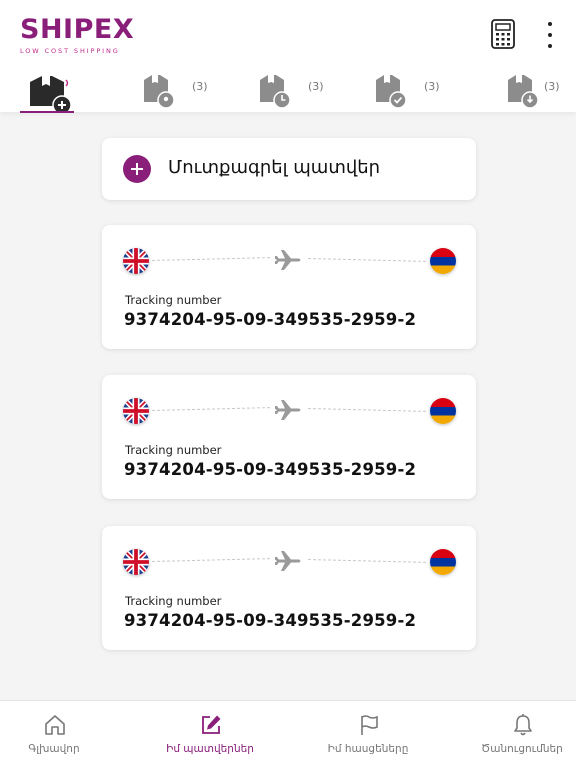 This screenshot has width=576, height=768. What do you see at coordinates (47, 112) in the screenshot?
I see `active-tab-indicator` at bounding box center [47, 112].